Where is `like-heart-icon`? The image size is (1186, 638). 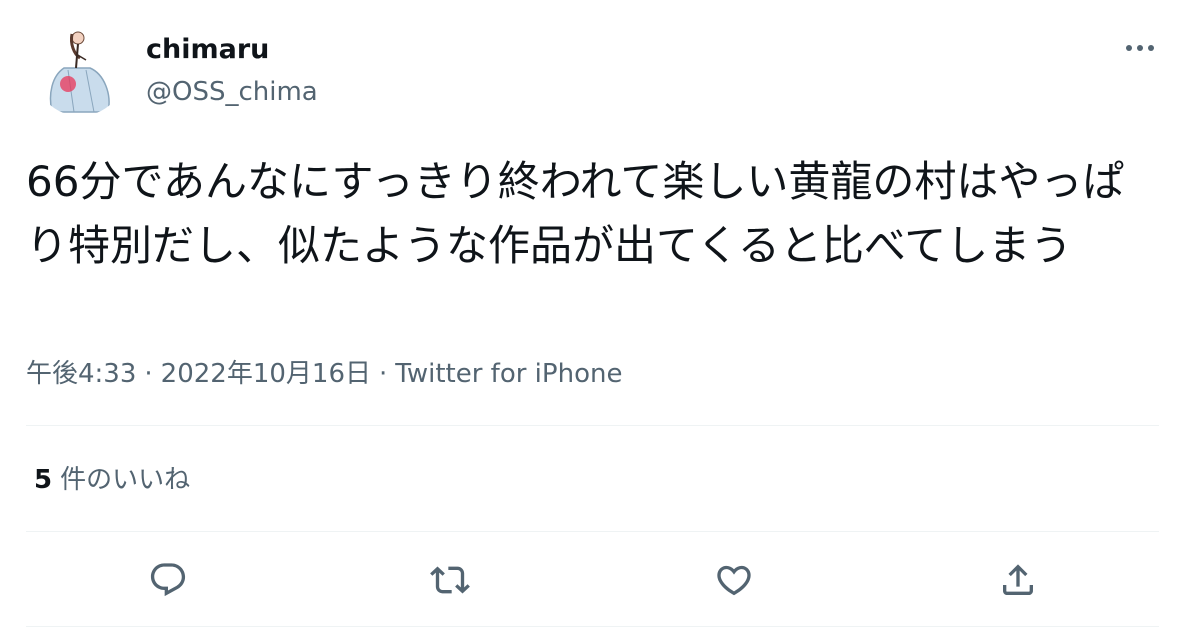 like-heart-icon is located at coordinates (734, 580).